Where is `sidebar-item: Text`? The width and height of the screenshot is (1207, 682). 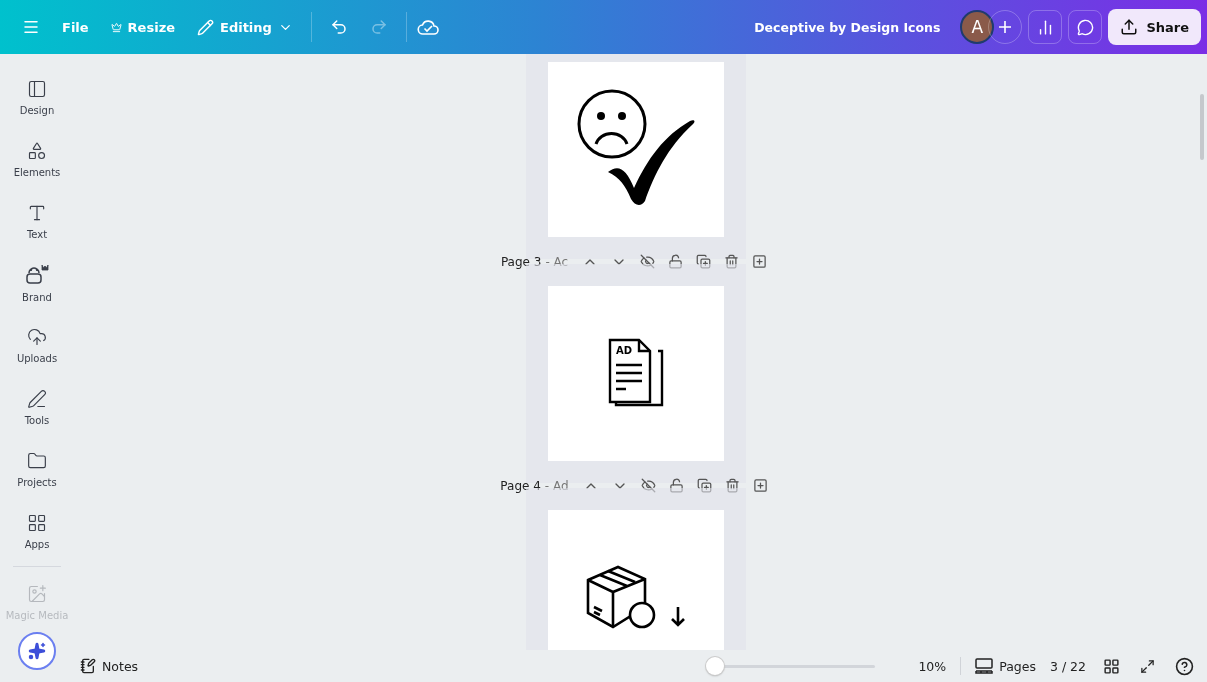 sidebar-item: Text is located at coordinates (37, 221).